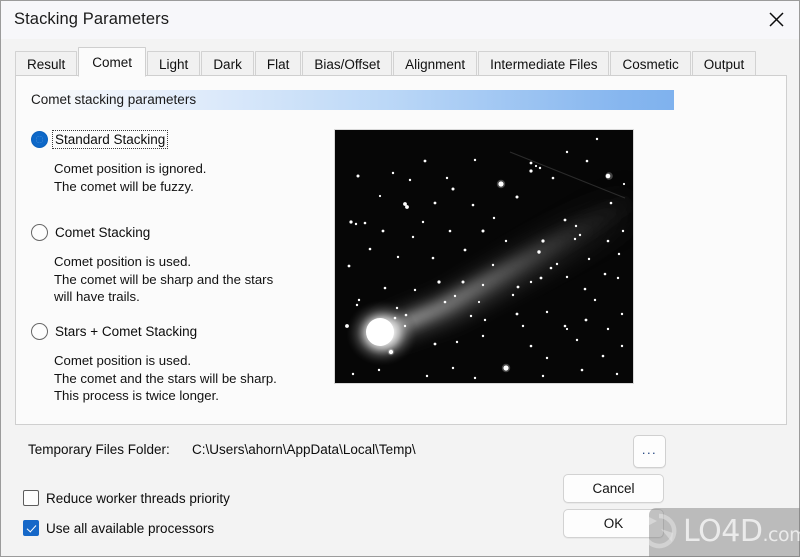  I want to click on tab-label: Bias/Offset, so click(347, 64).